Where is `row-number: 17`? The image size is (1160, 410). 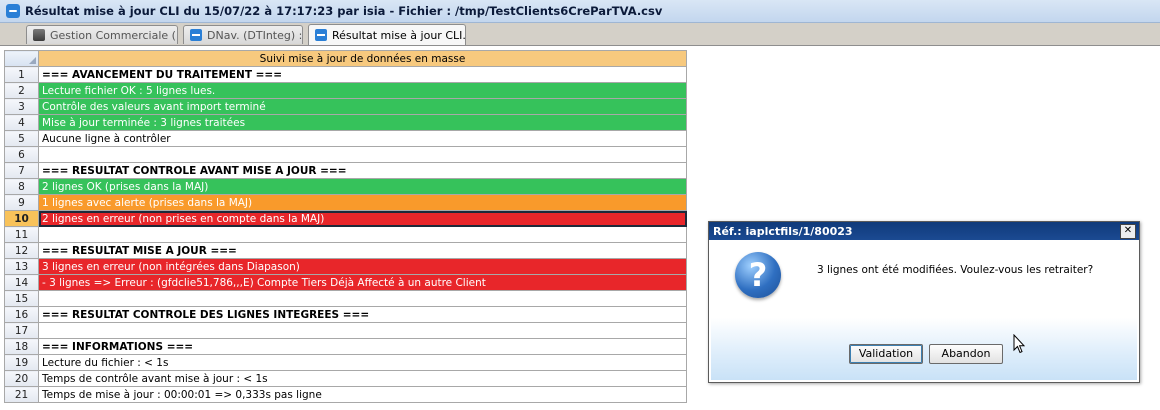
row-number: 17 is located at coordinates (21, 330).